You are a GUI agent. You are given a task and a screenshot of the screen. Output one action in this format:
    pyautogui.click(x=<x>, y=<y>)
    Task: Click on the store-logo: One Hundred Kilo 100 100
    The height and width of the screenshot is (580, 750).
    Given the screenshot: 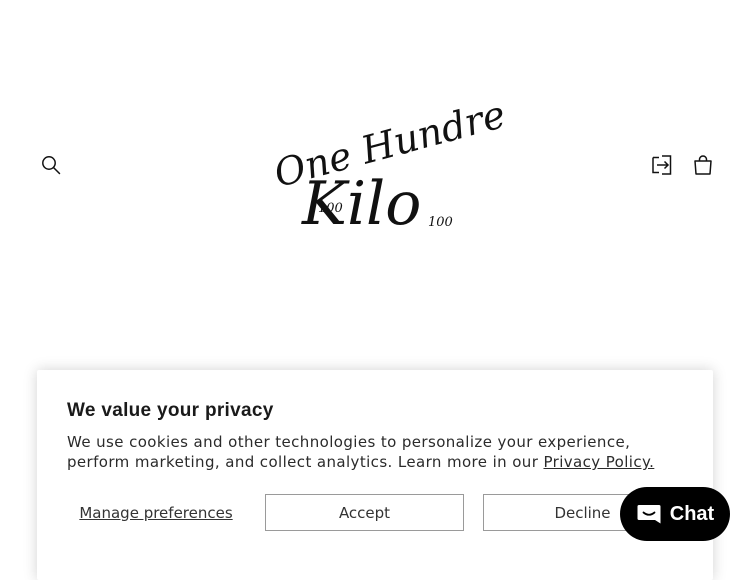 What is the action you would take?
    pyautogui.click(x=400, y=162)
    